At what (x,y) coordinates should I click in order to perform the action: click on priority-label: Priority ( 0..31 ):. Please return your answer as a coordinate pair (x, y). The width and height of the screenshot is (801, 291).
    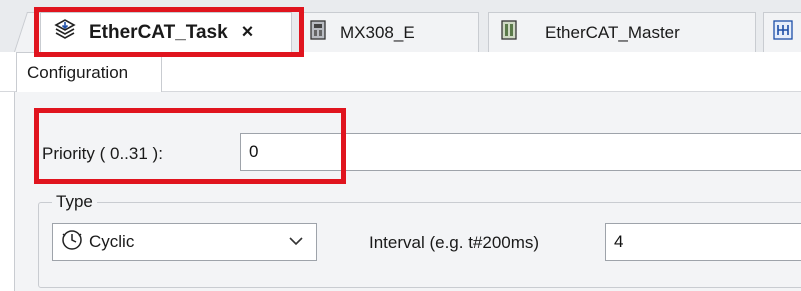
    Looking at the image, I should click on (102, 153).